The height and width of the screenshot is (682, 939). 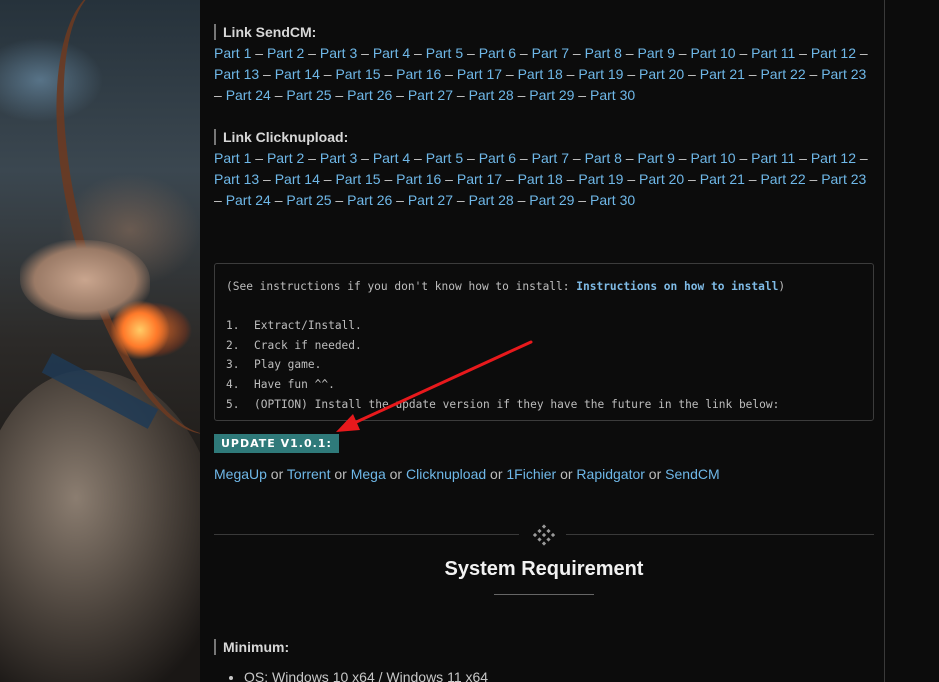 I want to click on sidebar-divider, so click(x=884, y=341).